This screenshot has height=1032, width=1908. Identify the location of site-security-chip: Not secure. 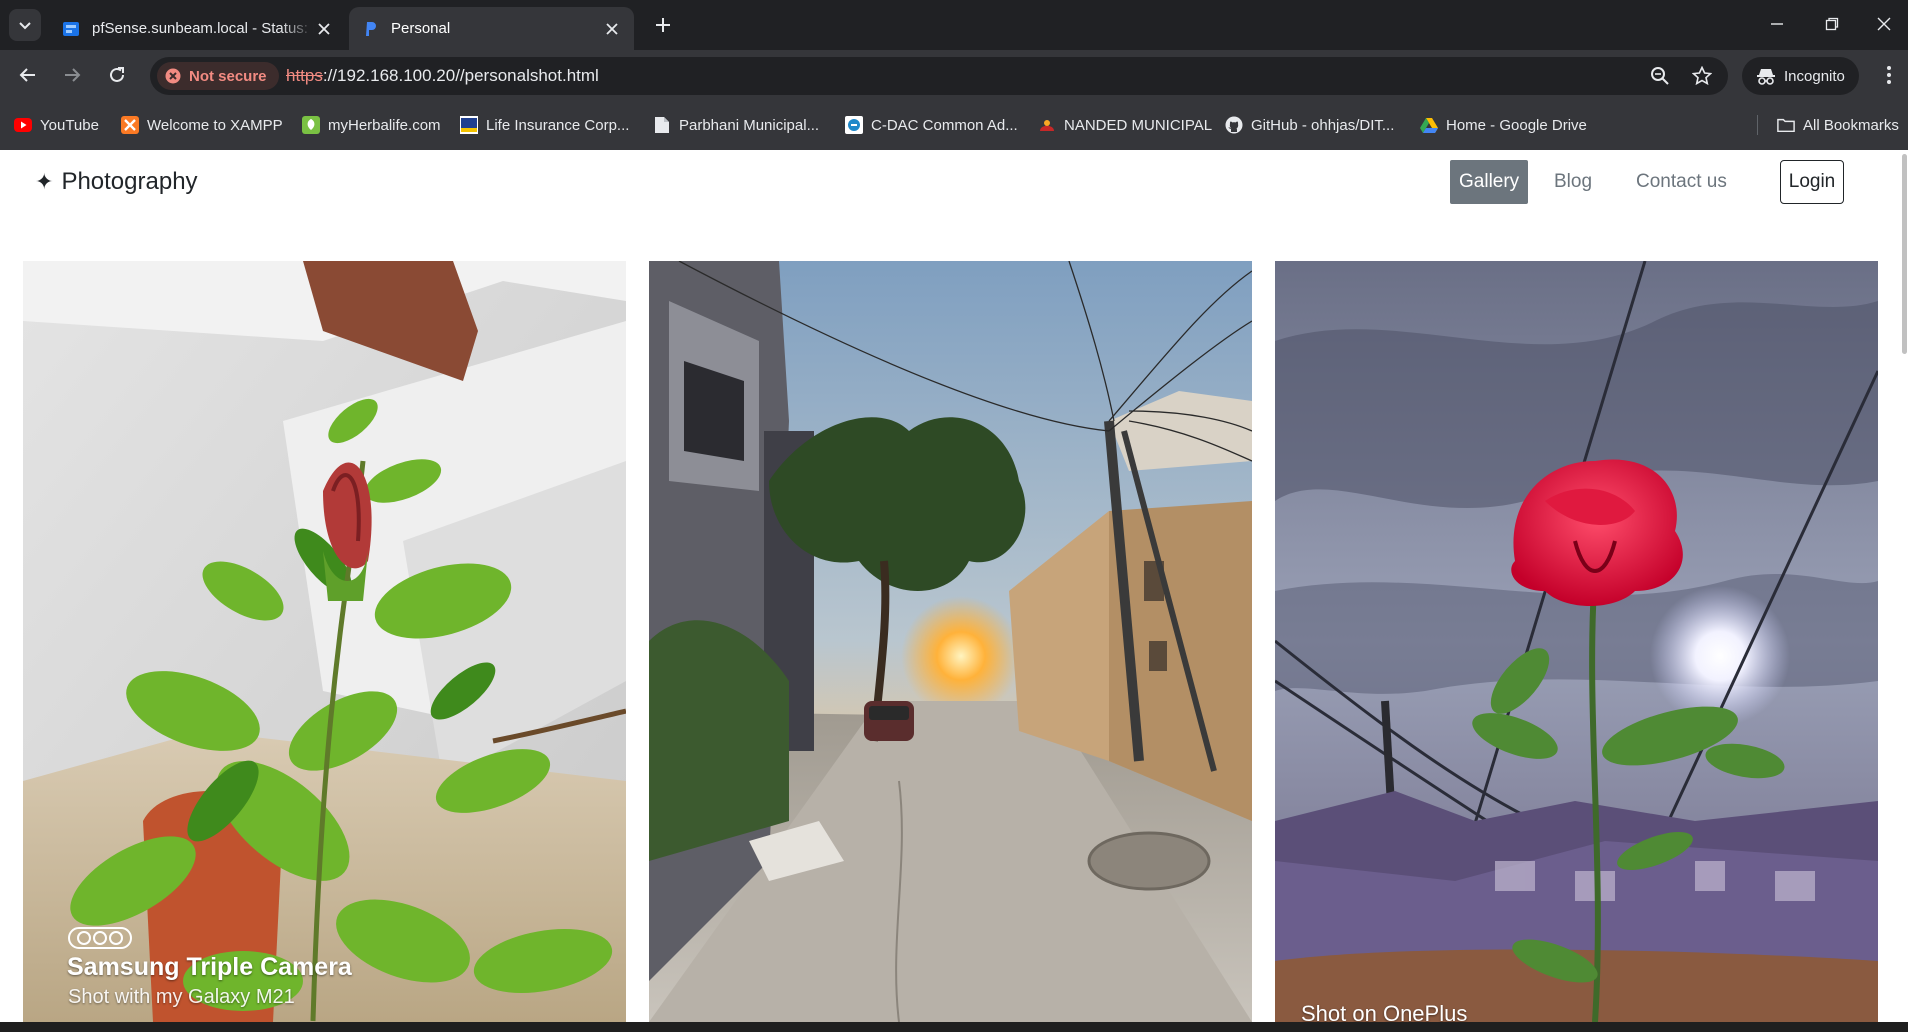
(218, 76).